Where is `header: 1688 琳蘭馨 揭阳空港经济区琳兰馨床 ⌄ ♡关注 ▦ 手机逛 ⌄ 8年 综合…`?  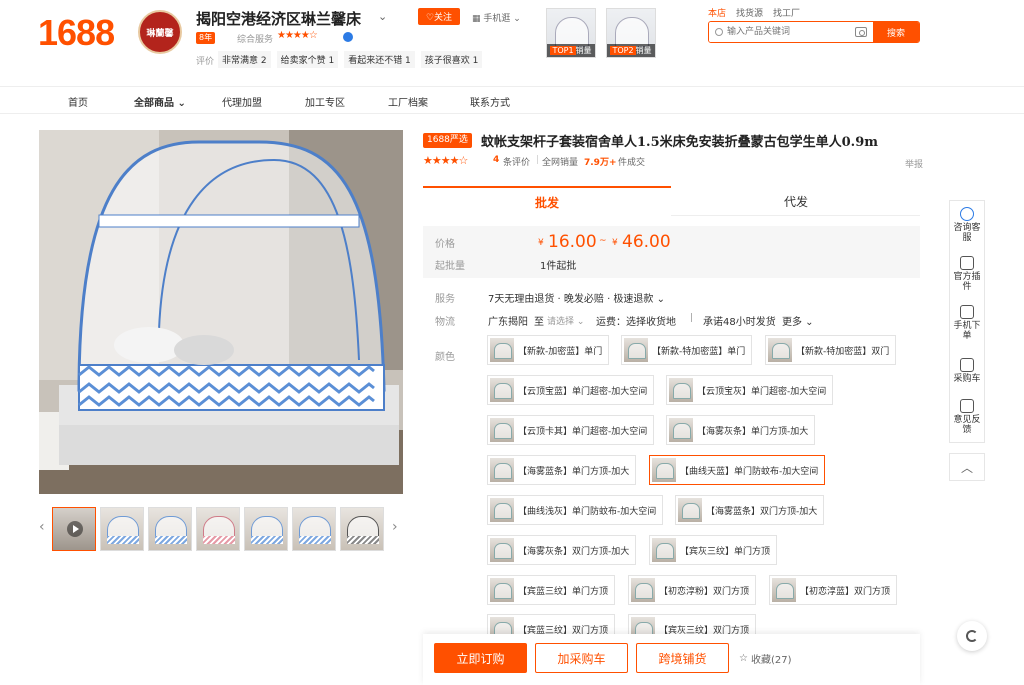 header: 1688 琳蘭馨 揭阳空港经济区琳兰馨床 ⌄ ♡关注 ▦ 手机逛 ⌄ 8年 综合… is located at coordinates (512, 42).